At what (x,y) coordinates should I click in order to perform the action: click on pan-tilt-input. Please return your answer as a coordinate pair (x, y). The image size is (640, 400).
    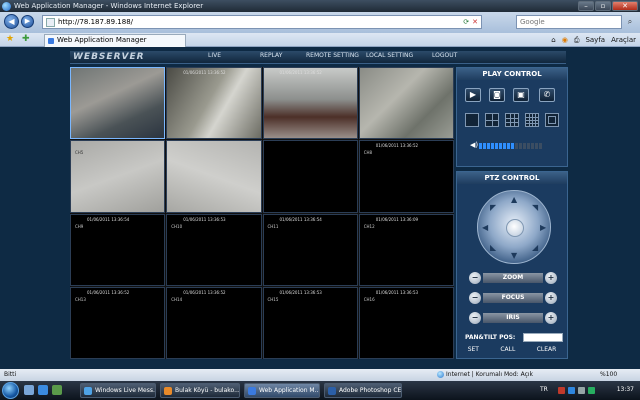
    Looking at the image, I should click on (543, 337).